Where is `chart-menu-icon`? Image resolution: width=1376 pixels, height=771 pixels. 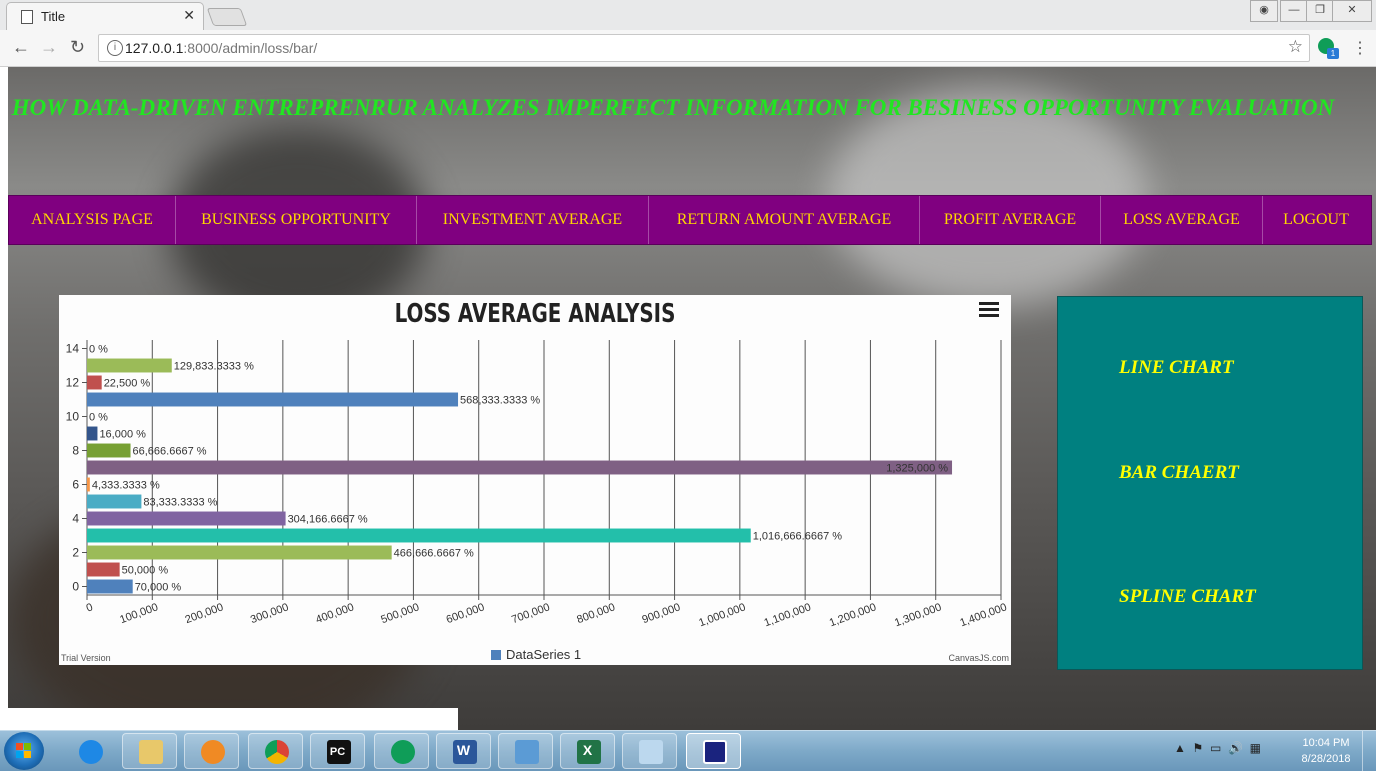
chart-menu-icon is located at coordinates (989, 311).